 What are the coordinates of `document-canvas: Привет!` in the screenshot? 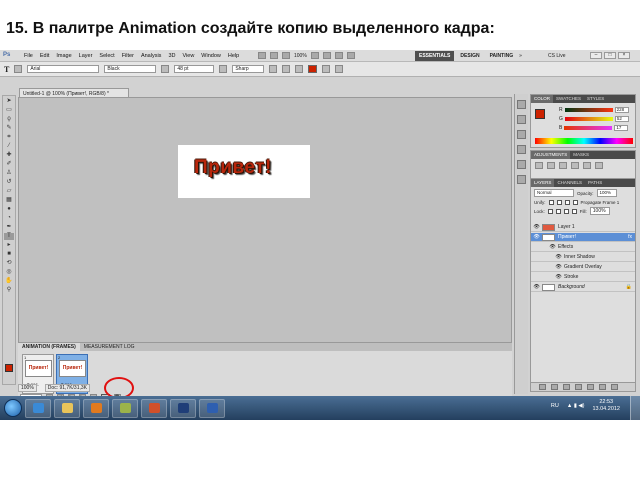 It's located at (244, 171).